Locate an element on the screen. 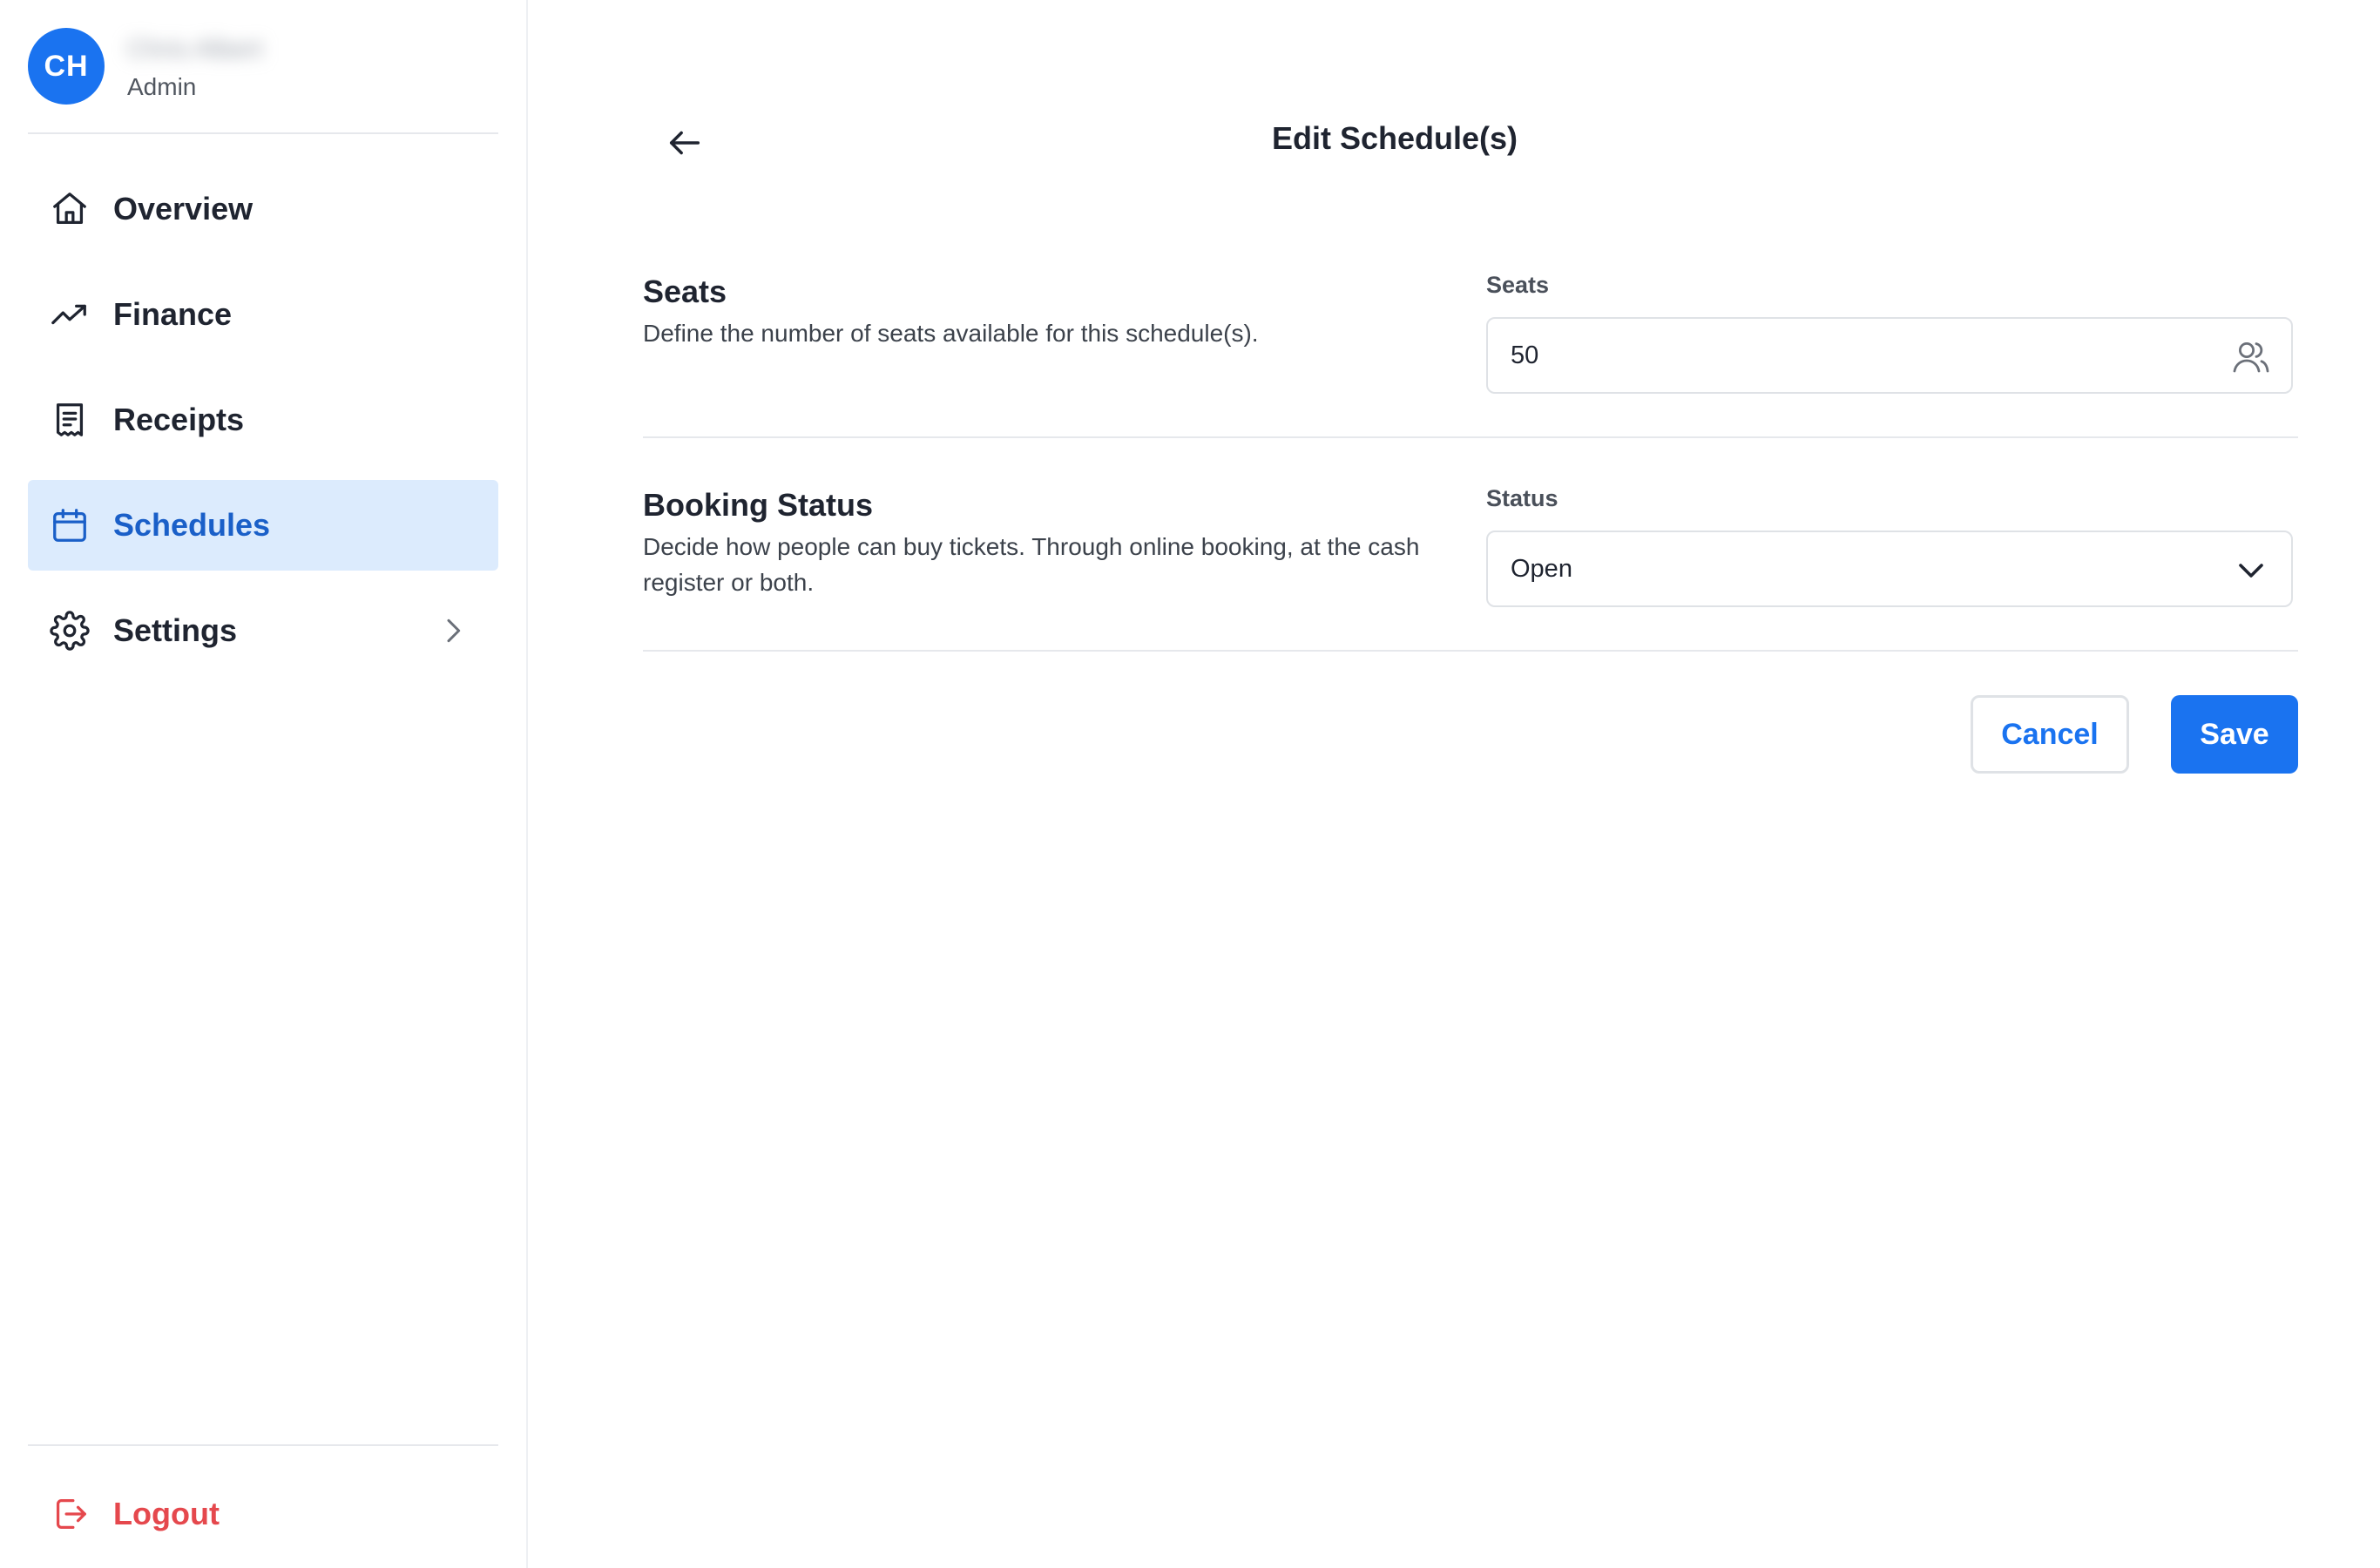 The width and height of the screenshot is (2380, 1568). trending-up-icon is located at coordinates (70, 314).